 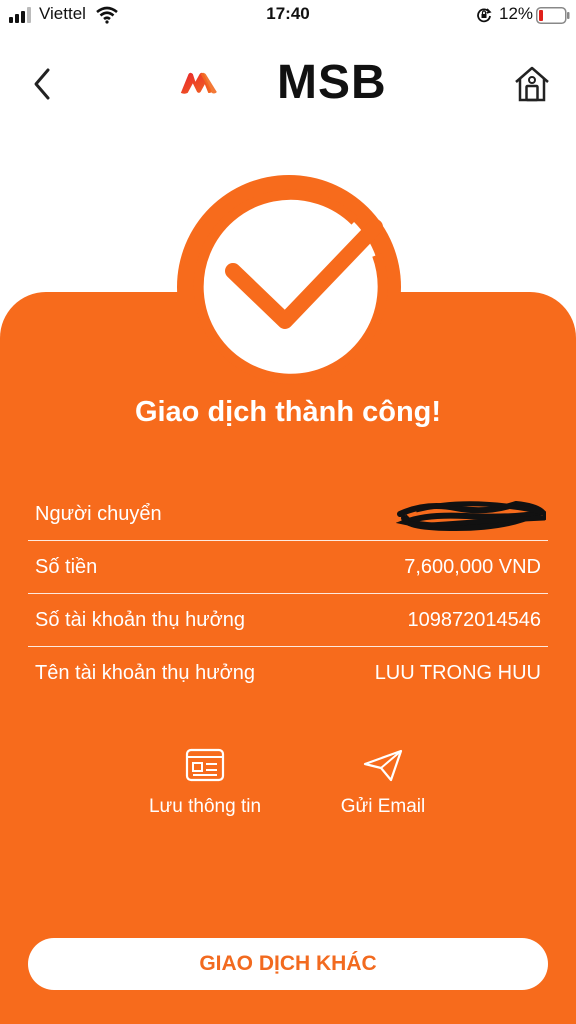 I want to click on detail-label: Tên tài khoản thụ hưởng, so click(x=145, y=673).